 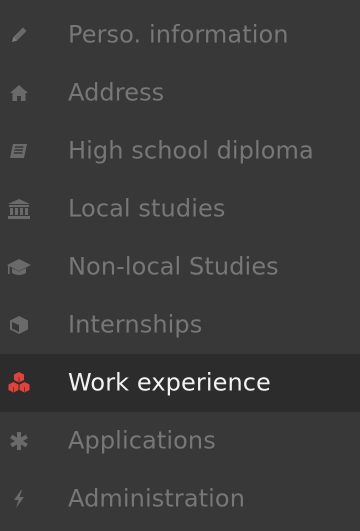 What do you see at coordinates (135, 324) in the screenshot?
I see `nav-label: Internships` at bounding box center [135, 324].